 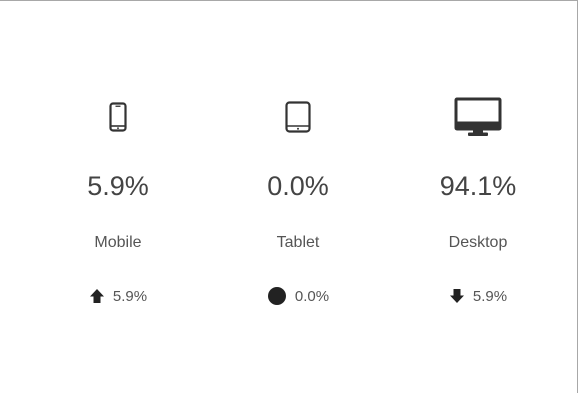 I want to click on tablet-icon, so click(x=298, y=117).